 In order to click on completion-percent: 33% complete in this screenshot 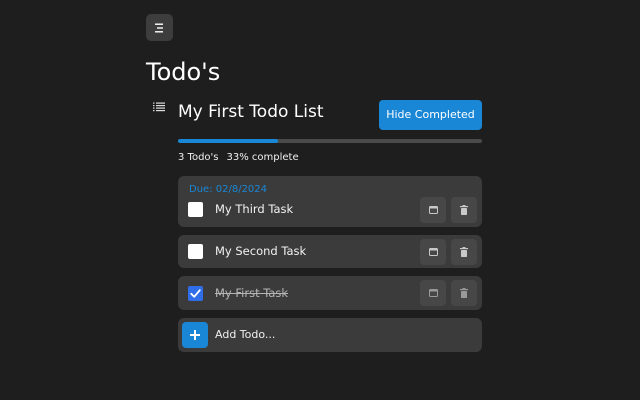, I will do `click(262, 157)`.